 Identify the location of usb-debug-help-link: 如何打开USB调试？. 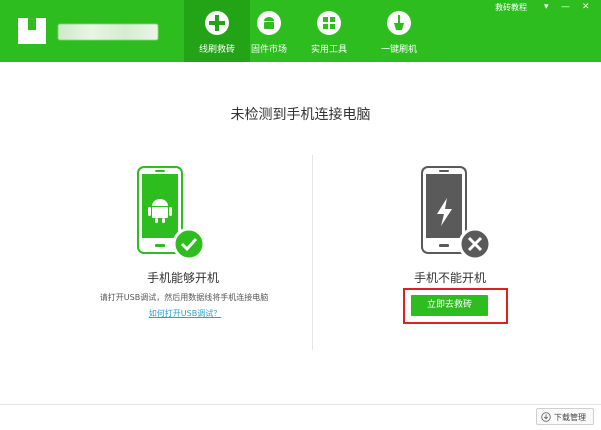
(185, 313).